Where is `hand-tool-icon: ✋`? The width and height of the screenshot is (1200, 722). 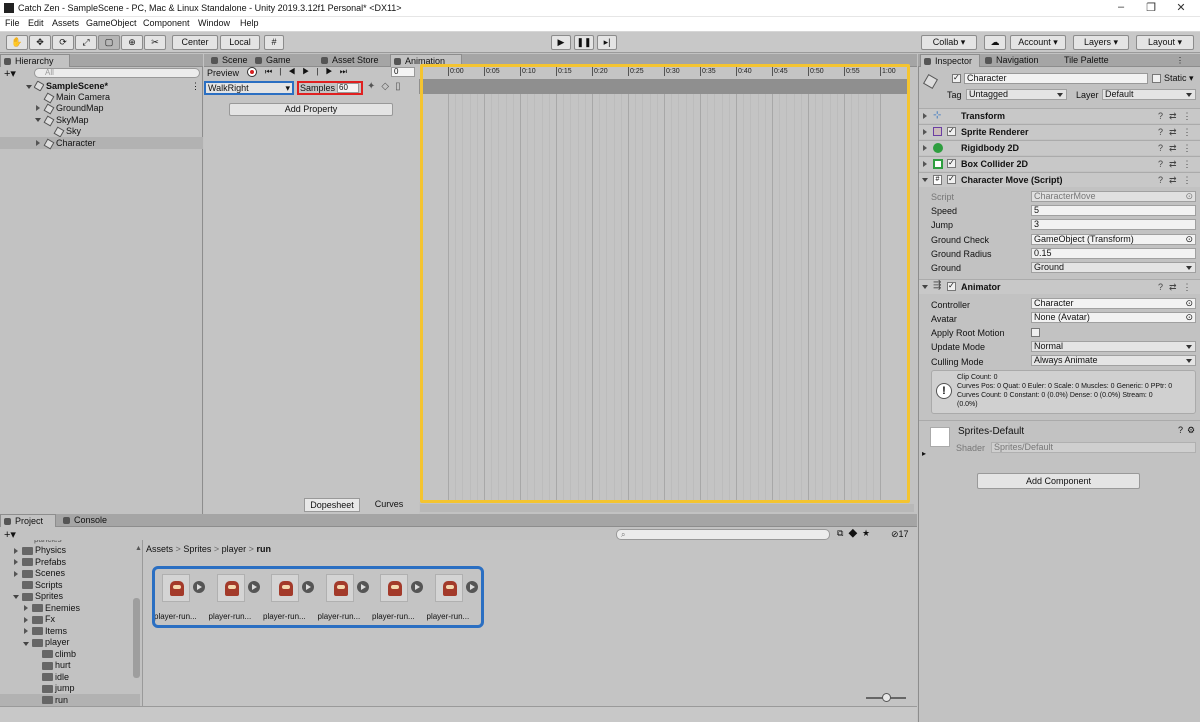 hand-tool-icon: ✋ is located at coordinates (17, 42).